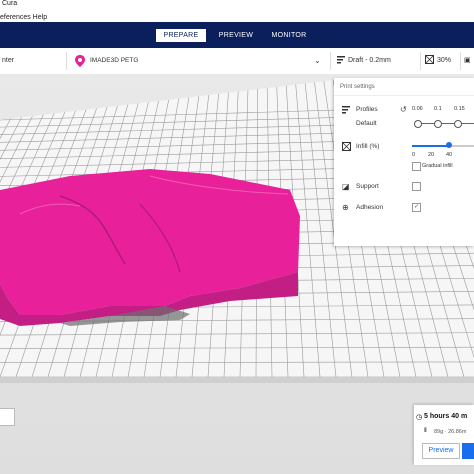  I want to click on panel-title: Print settings, so click(357, 87).